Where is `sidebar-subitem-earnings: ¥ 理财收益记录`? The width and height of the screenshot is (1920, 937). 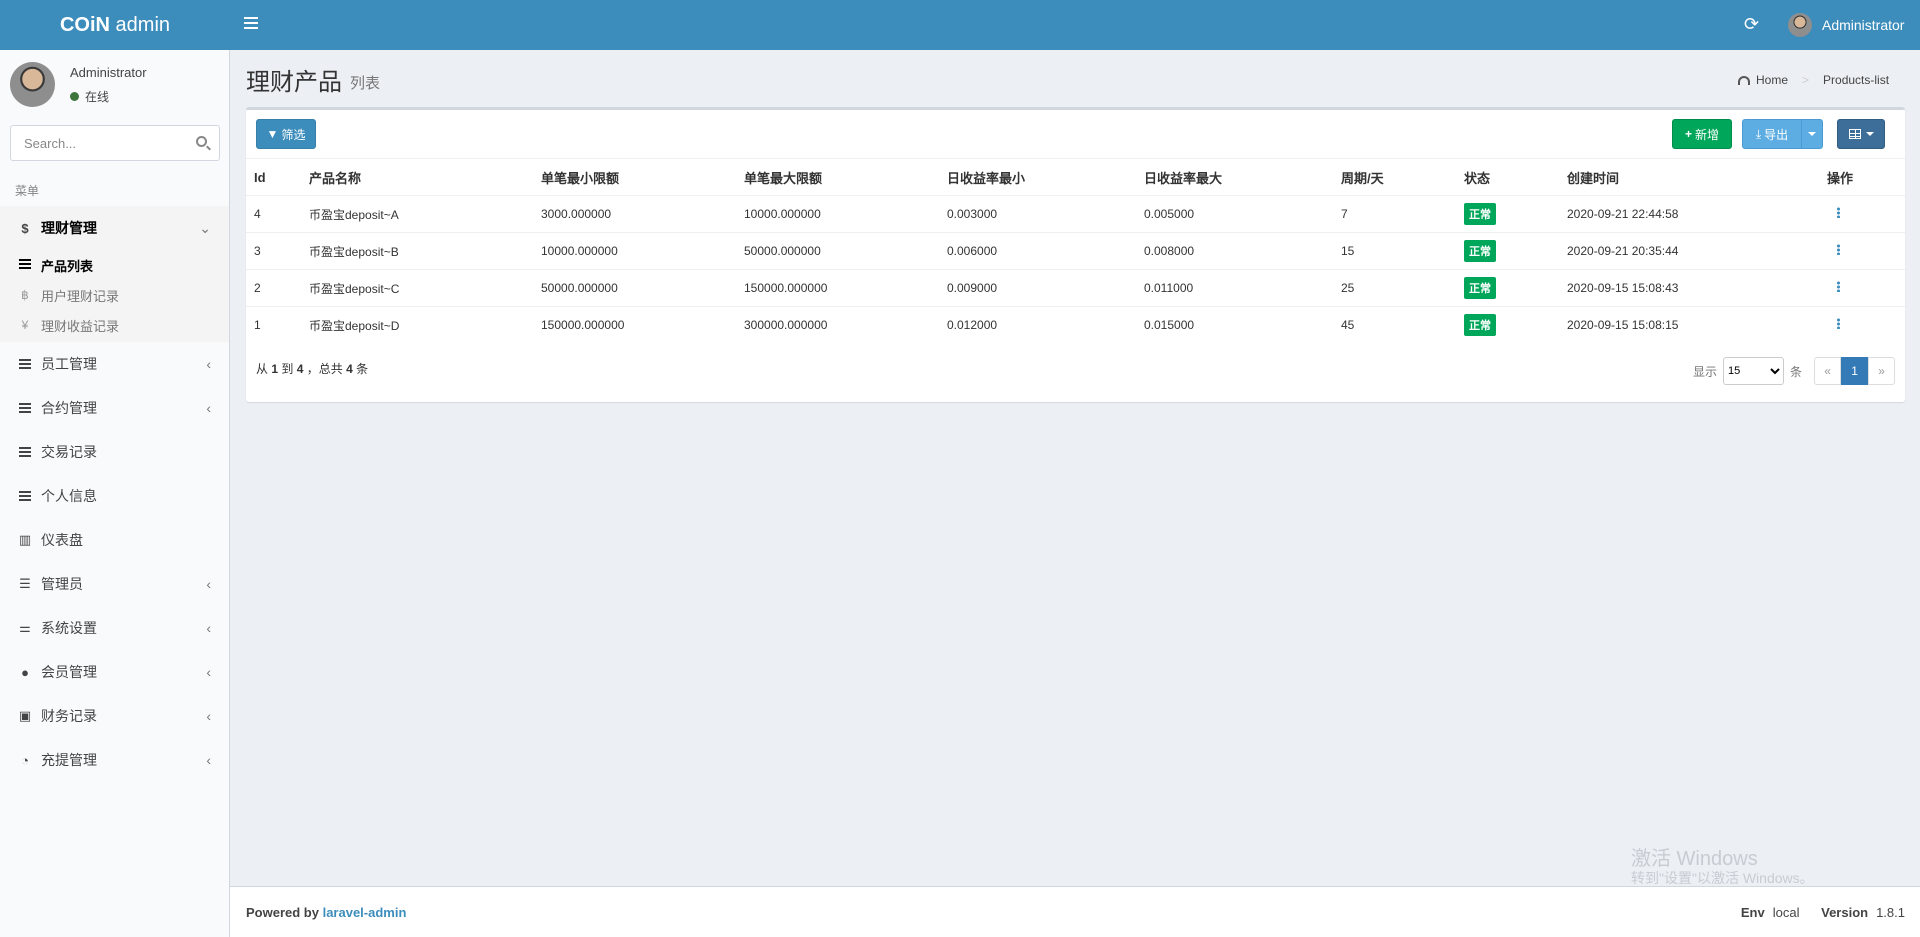 sidebar-subitem-earnings: ¥ 理财收益记录 is located at coordinates (114, 325).